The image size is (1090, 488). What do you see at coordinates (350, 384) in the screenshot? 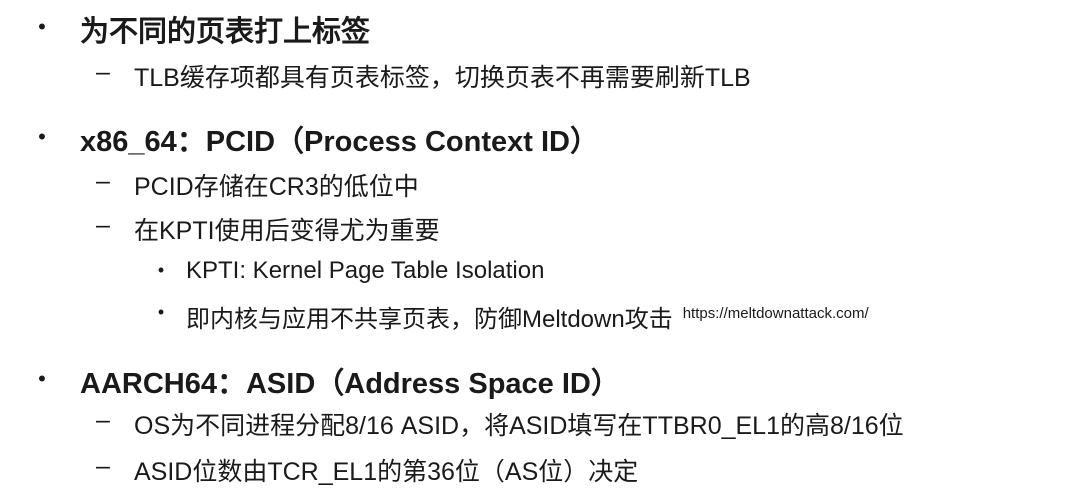
I see `bullet-text: AARCH64：ASID（Address Space ID）` at bounding box center [350, 384].